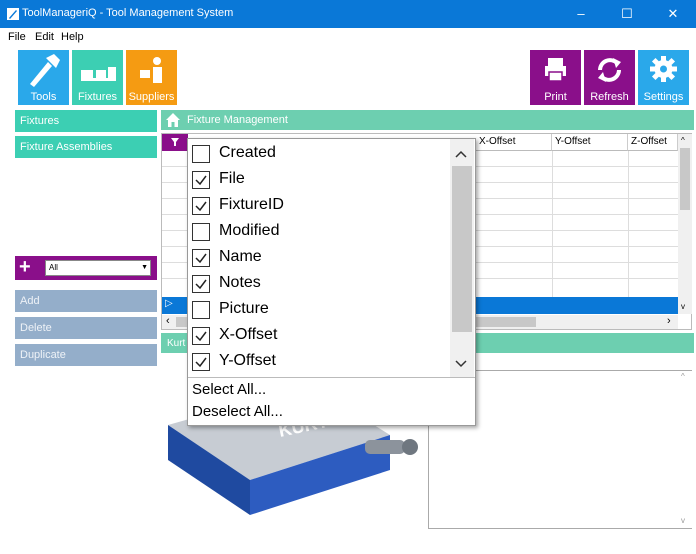  What do you see at coordinates (240, 256) in the screenshot?
I see `column-option-label: Name` at bounding box center [240, 256].